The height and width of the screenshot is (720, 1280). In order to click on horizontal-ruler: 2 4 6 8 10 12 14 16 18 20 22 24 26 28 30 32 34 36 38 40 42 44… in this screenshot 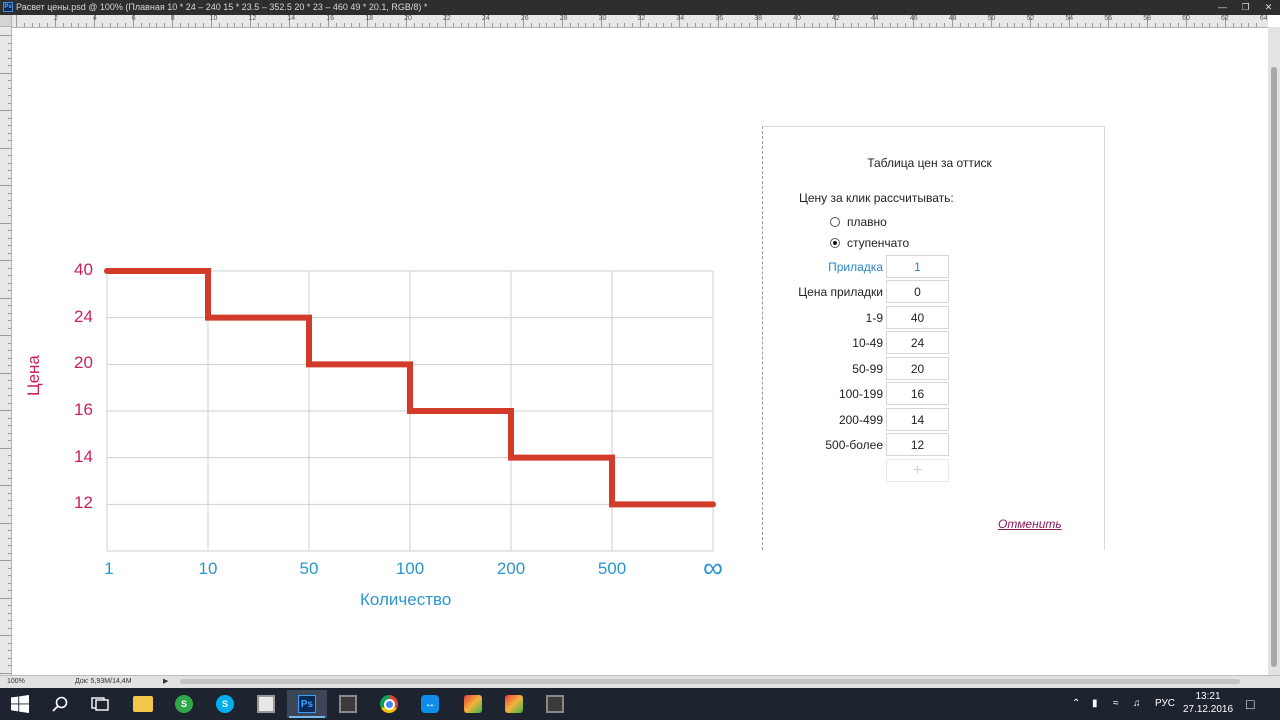, I will do `click(640, 21)`.